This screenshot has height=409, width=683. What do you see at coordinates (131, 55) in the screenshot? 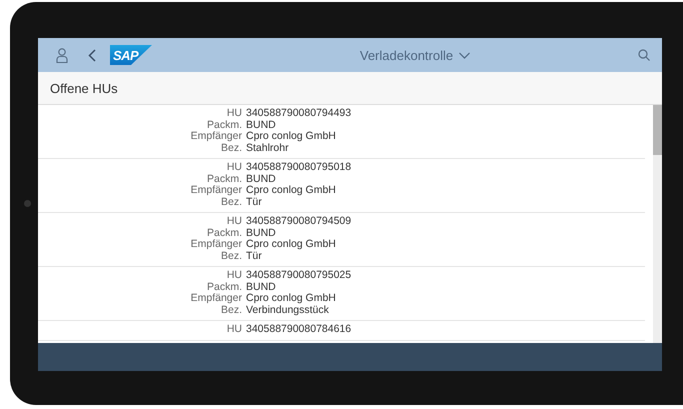
I see `logo: SAP` at bounding box center [131, 55].